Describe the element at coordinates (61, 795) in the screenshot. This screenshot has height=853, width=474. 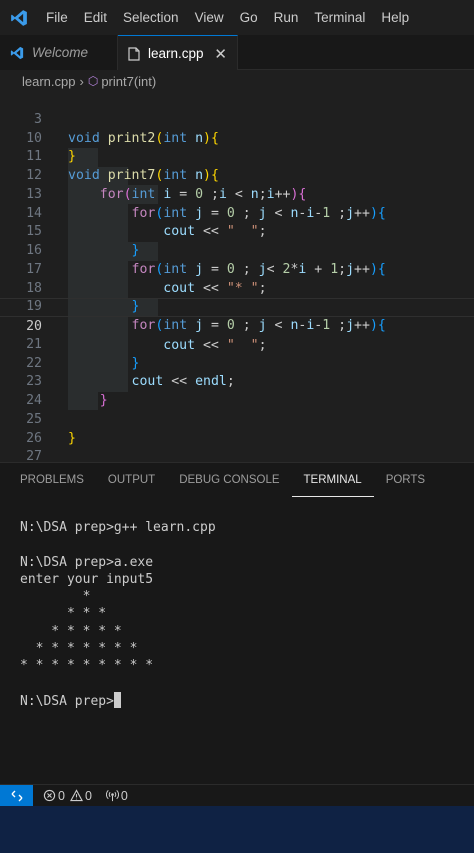
I see `error-count: 0` at that location.